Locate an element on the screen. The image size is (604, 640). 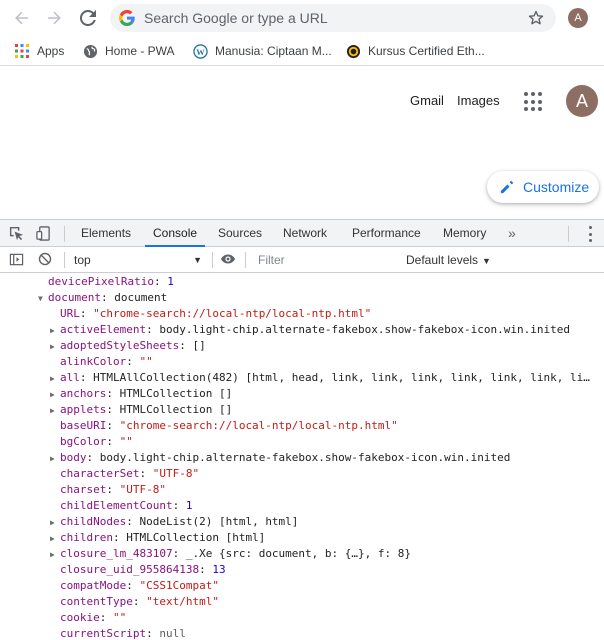
property-key: devicePixelRatio is located at coordinates (101, 281).